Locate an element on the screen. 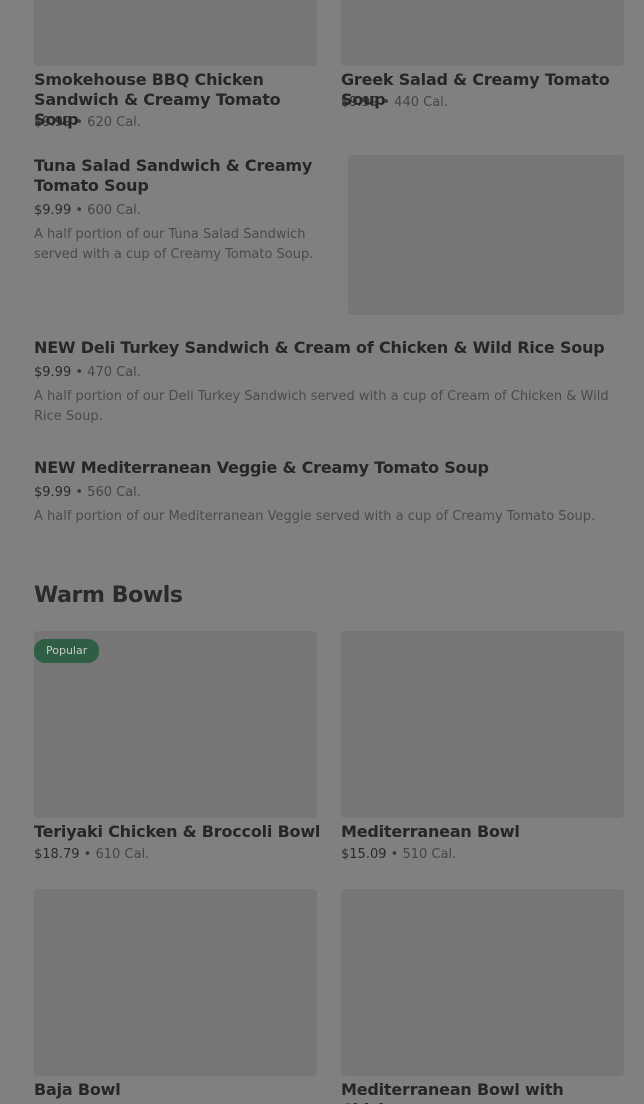 This screenshot has height=1104, width=644. item-calories: 470 Cal. is located at coordinates (114, 372).